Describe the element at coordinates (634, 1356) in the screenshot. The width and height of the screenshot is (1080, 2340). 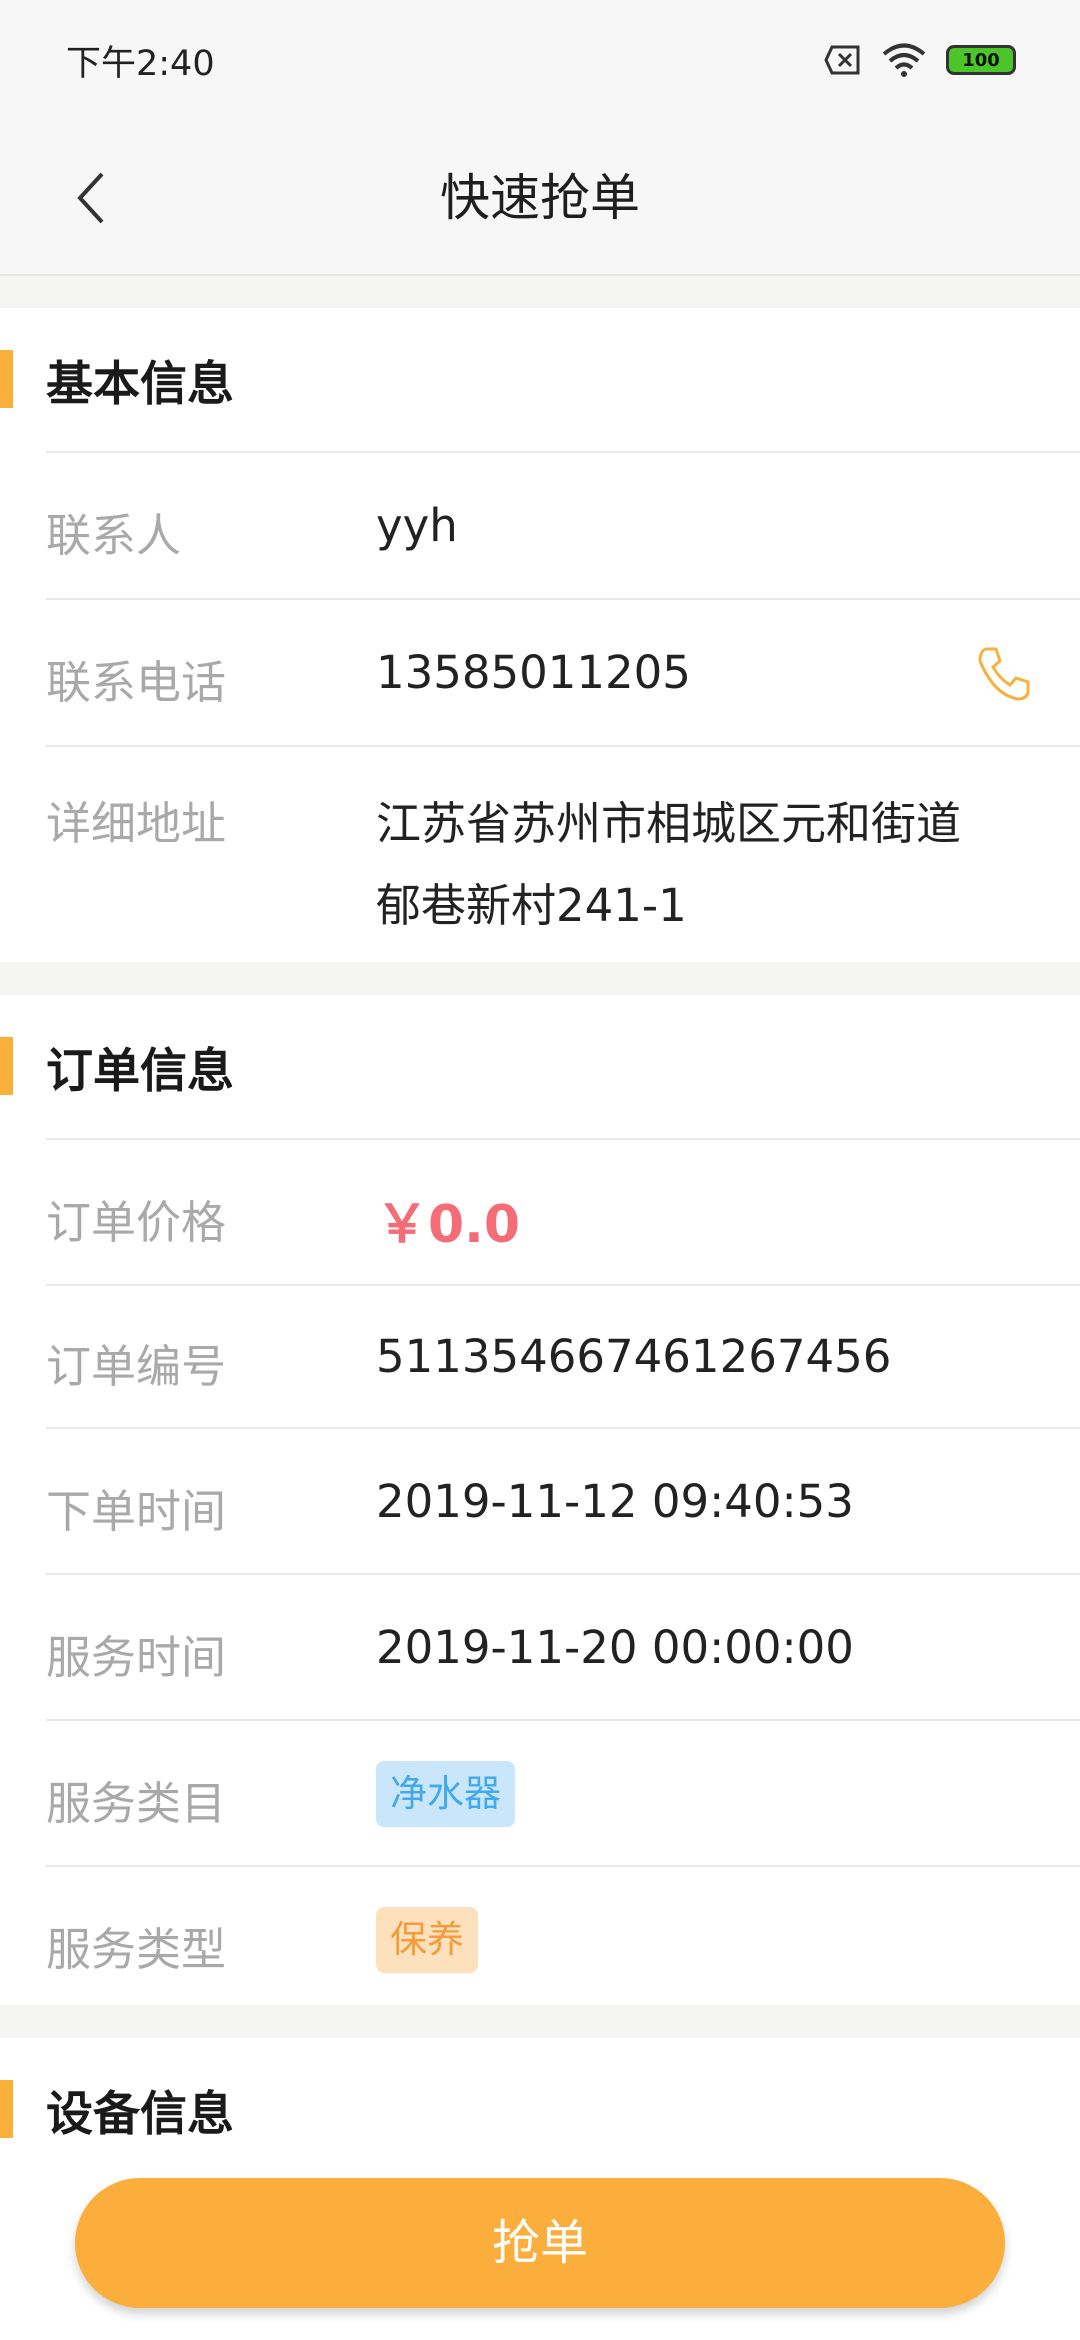
I see `order-number-value: 511354667461267456` at that location.